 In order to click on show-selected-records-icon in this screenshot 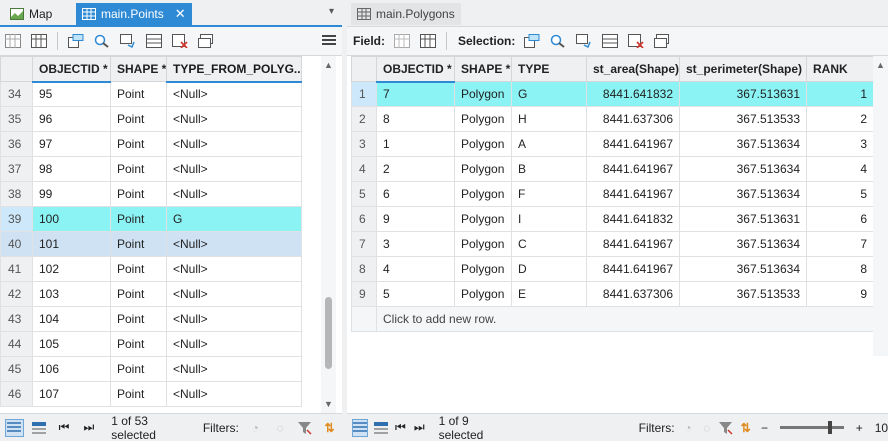, I will do `click(381, 428)`.